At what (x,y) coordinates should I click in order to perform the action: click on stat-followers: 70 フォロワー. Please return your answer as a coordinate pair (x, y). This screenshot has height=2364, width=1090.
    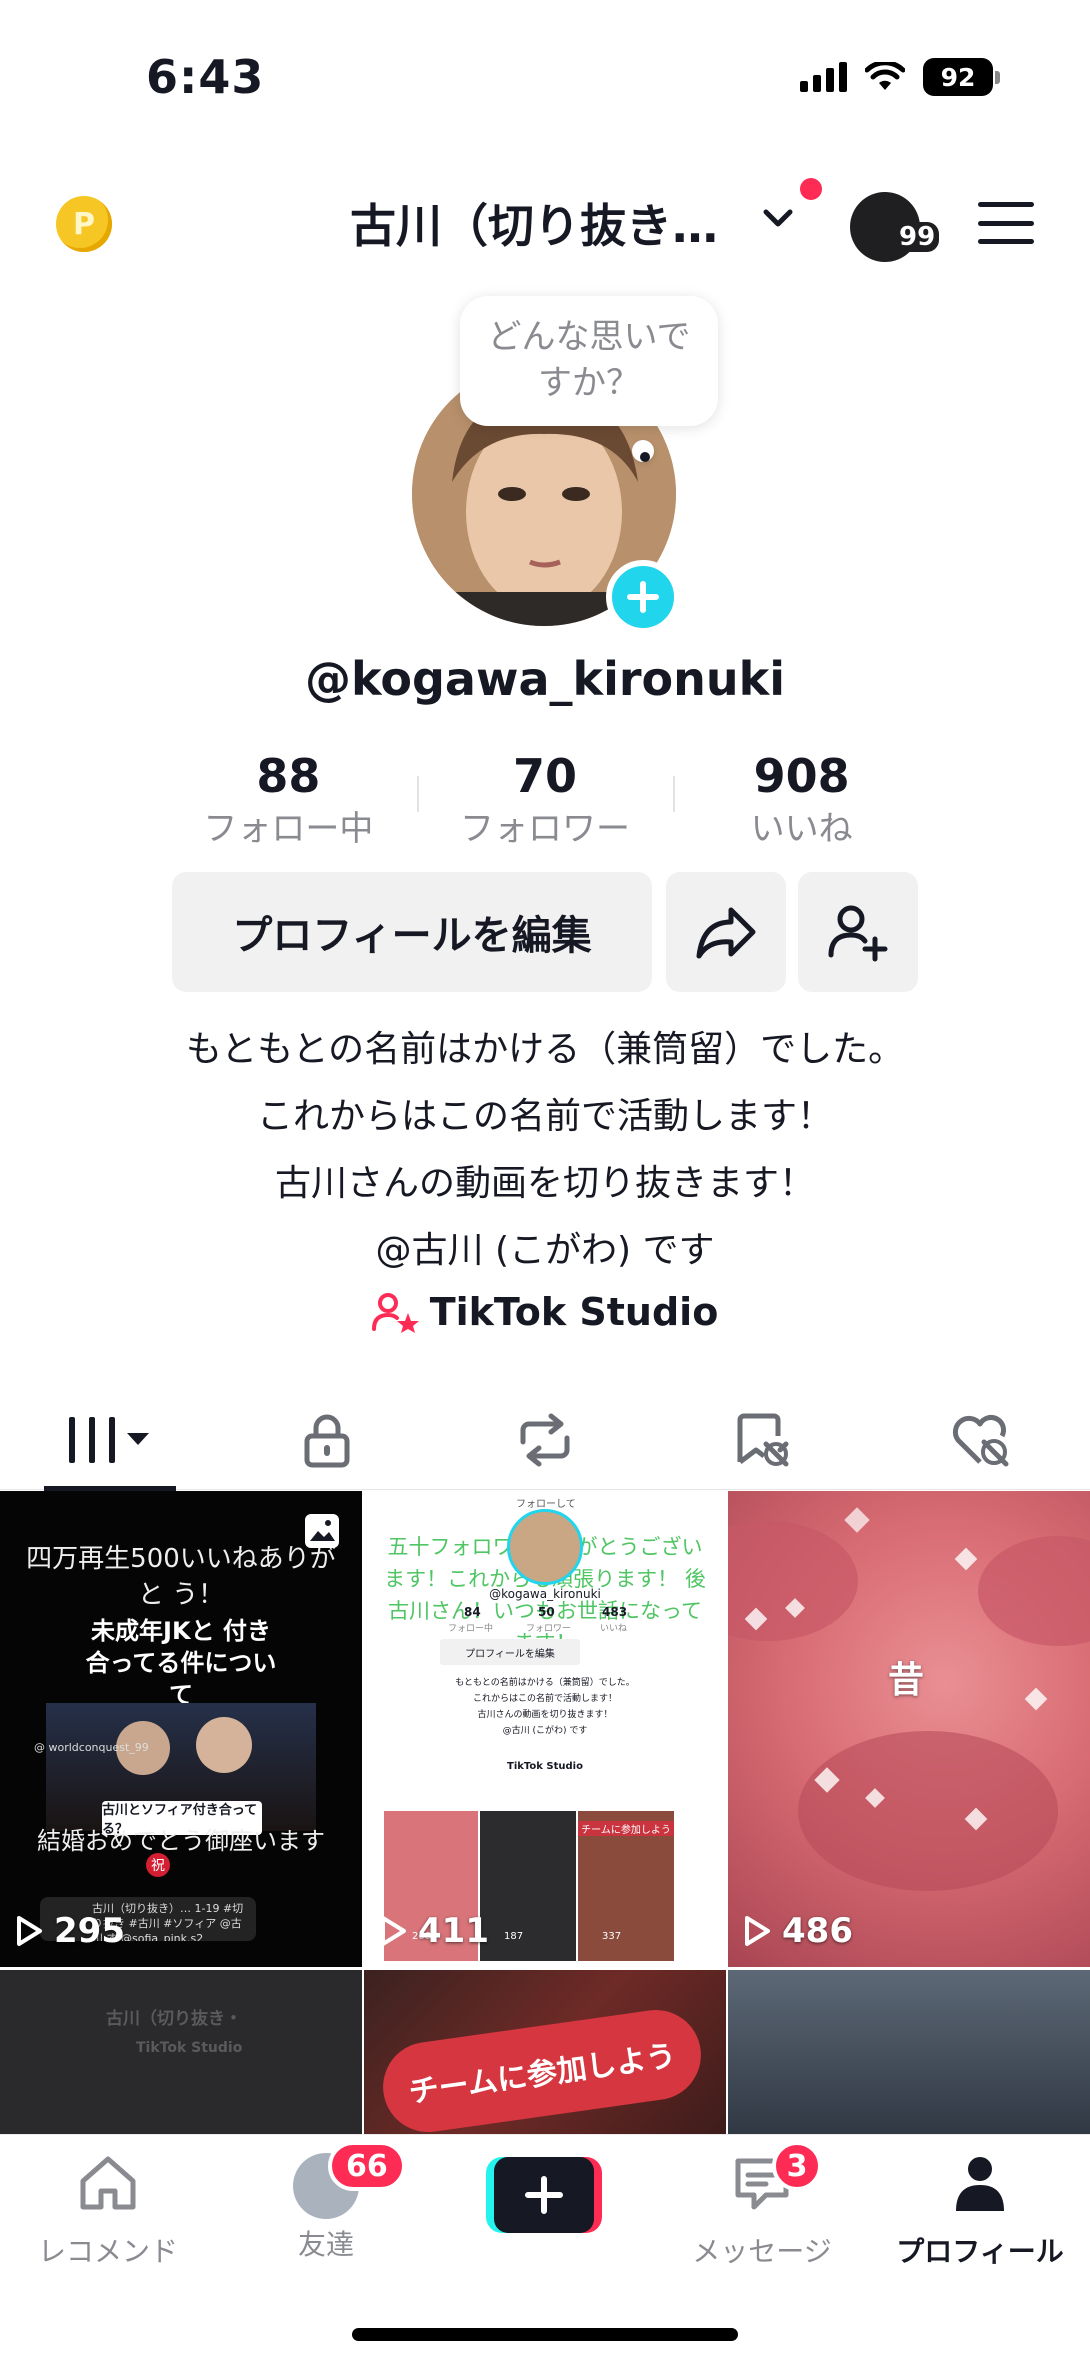
    Looking at the image, I should click on (545, 801).